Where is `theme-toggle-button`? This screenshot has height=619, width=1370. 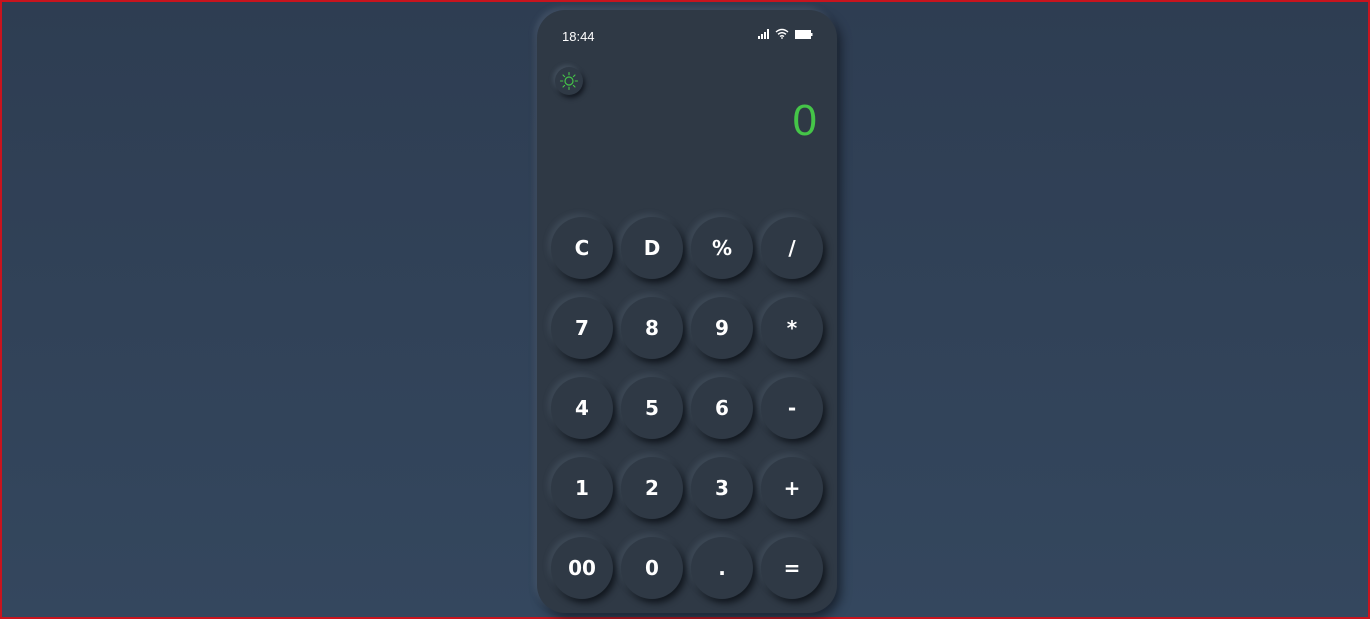 theme-toggle-button is located at coordinates (569, 81).